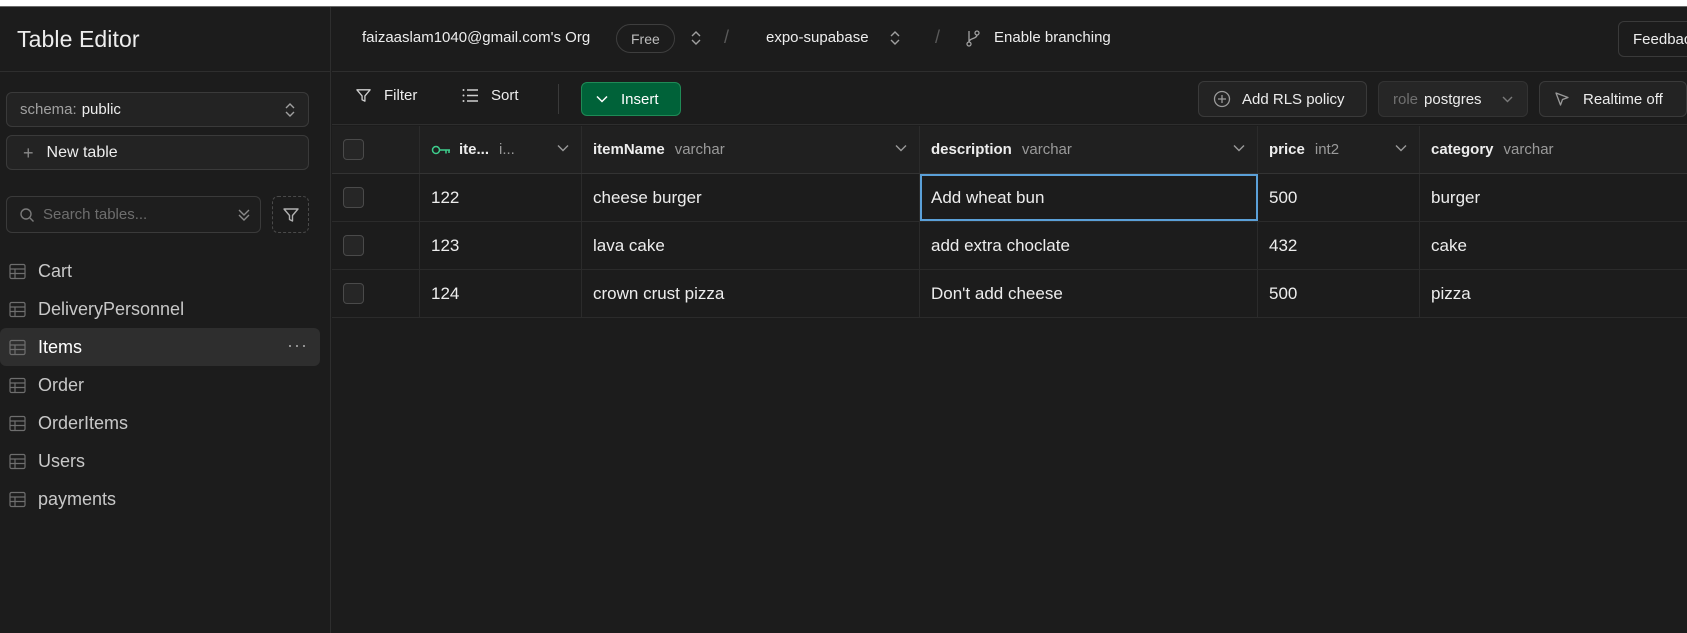  What do you see at coordinates (629, 149) in the screenshot?
I see `column-name: itemName` at bounding box center [629, 149].